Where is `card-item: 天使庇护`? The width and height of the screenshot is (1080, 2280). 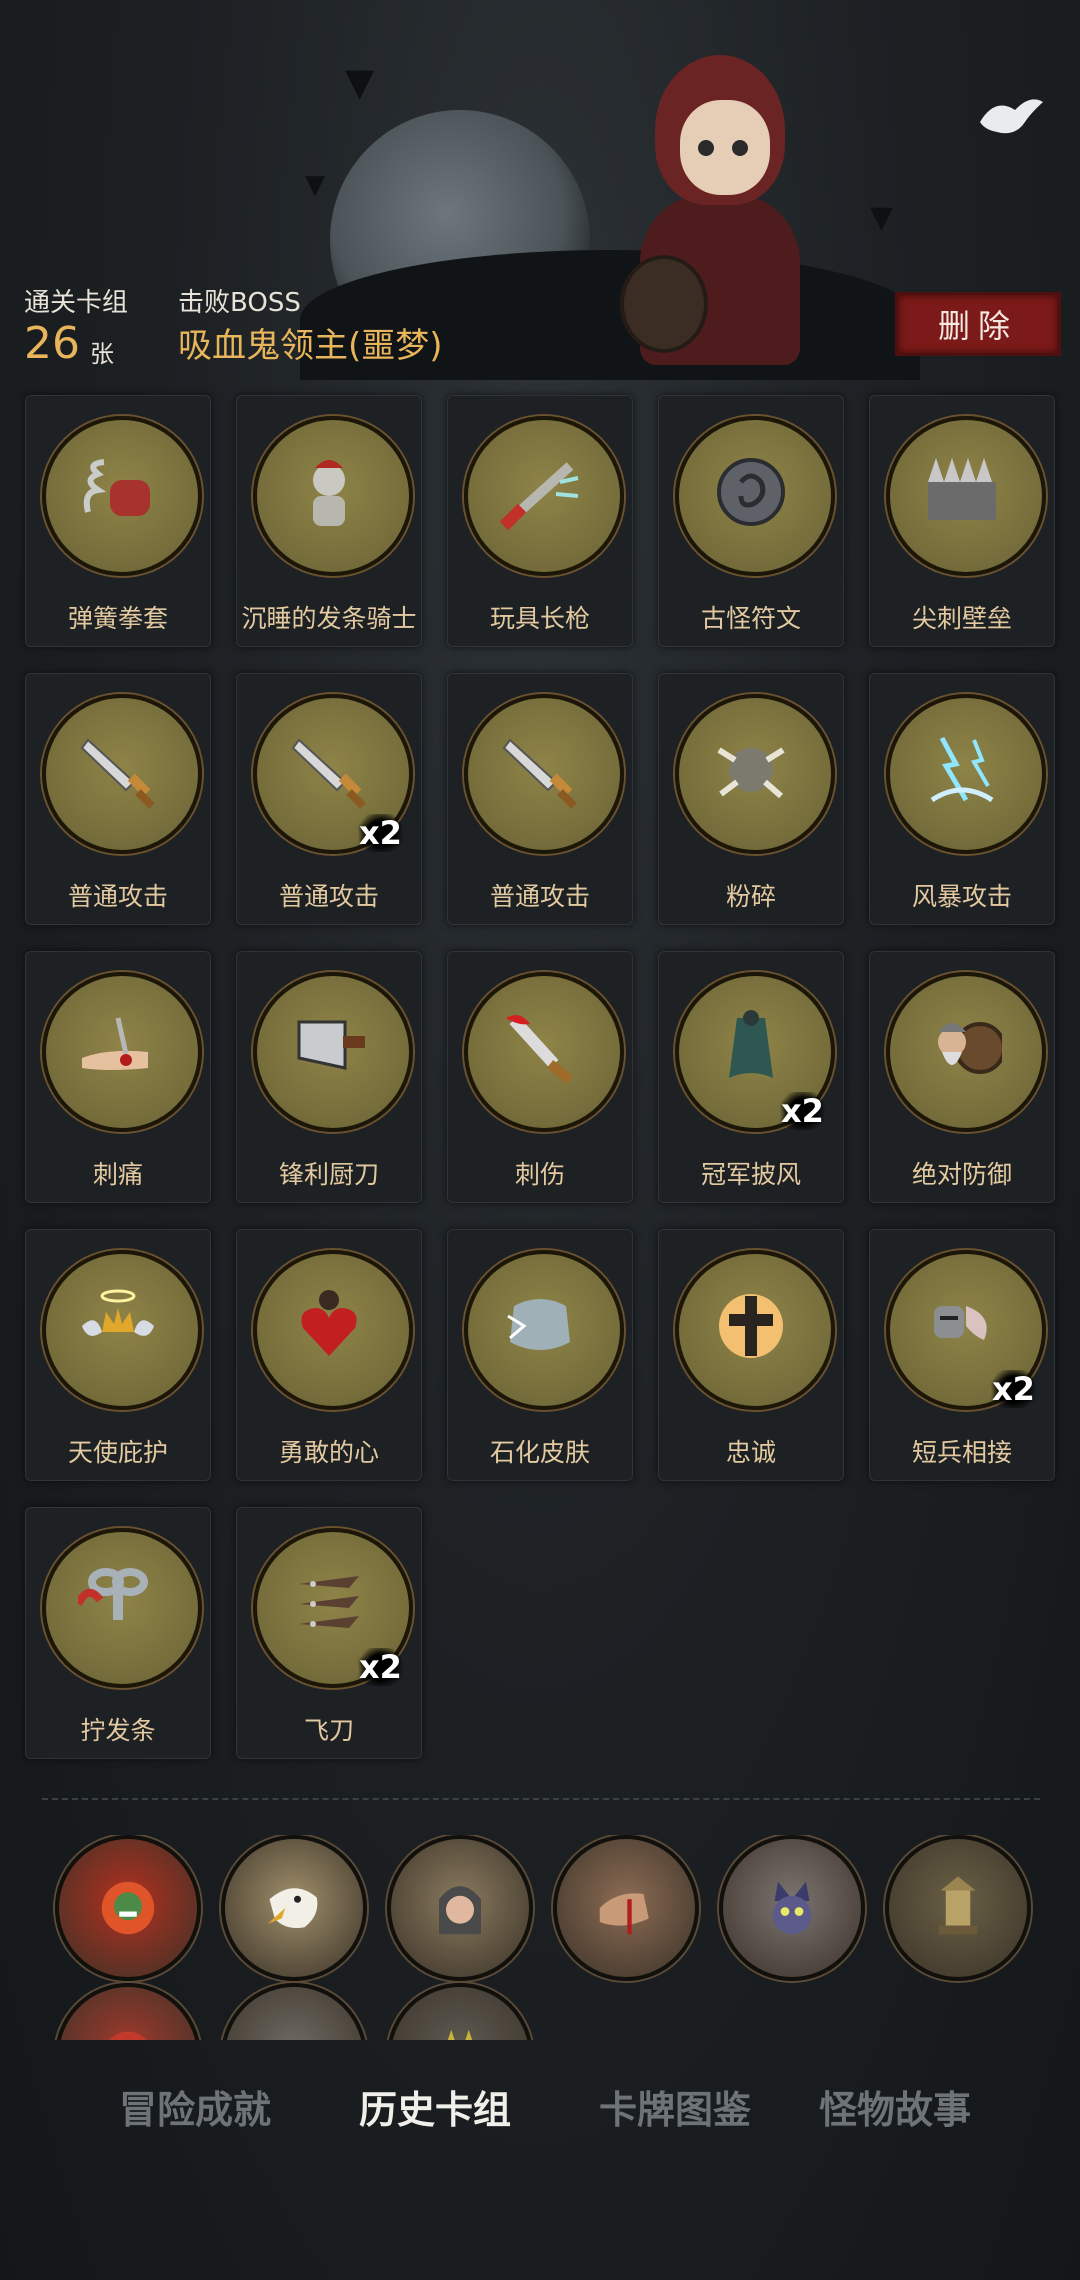 card-item: 天使庇护 is located at coordinates (118, 1355).